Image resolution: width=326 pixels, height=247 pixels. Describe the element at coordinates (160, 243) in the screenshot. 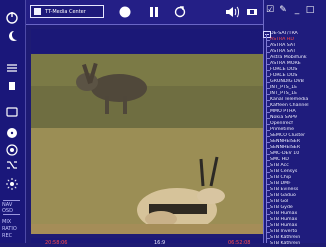

I see `status-aspect-ratio: 16:9` at that location.